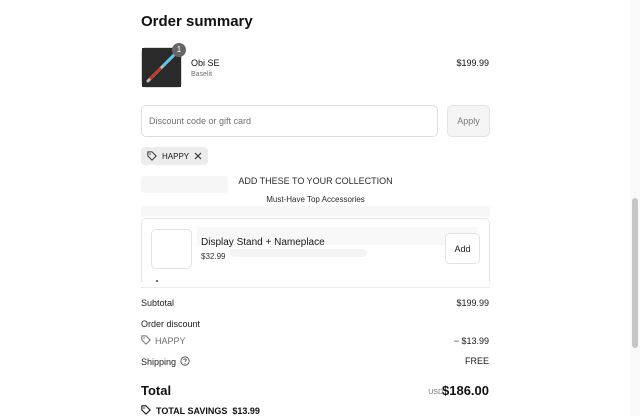 The width and height of the screenshot is (640, 417). I want to click on applied-discount-chip: HAPPY, so click(175, 156).